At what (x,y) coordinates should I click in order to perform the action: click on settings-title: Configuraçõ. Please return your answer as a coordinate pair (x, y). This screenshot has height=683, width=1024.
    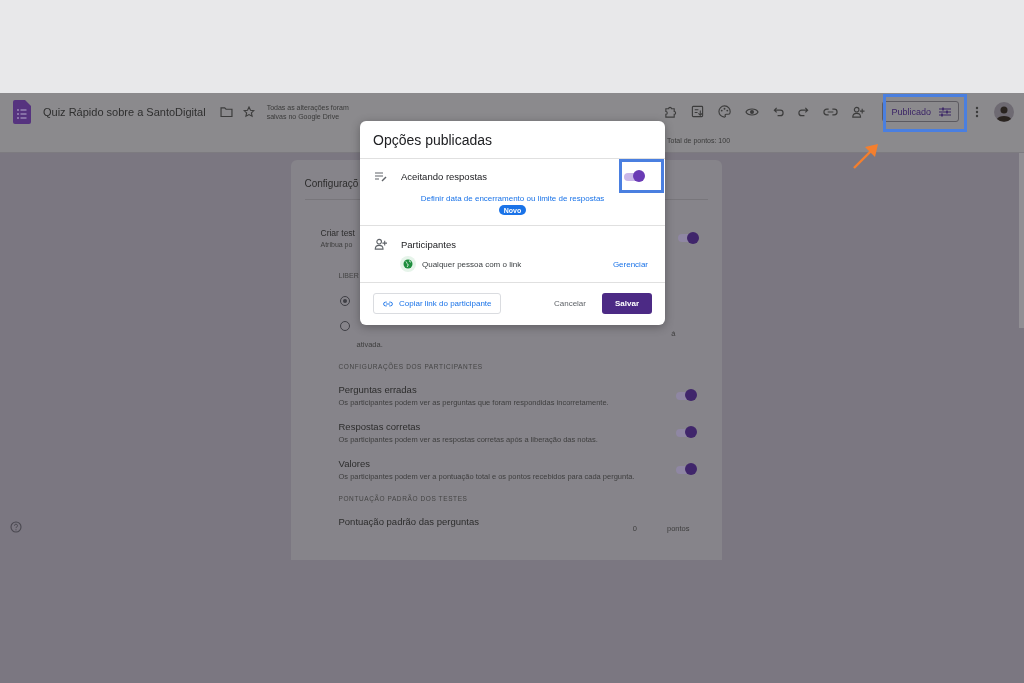
    Looking at the image, I should click on (331, 183).